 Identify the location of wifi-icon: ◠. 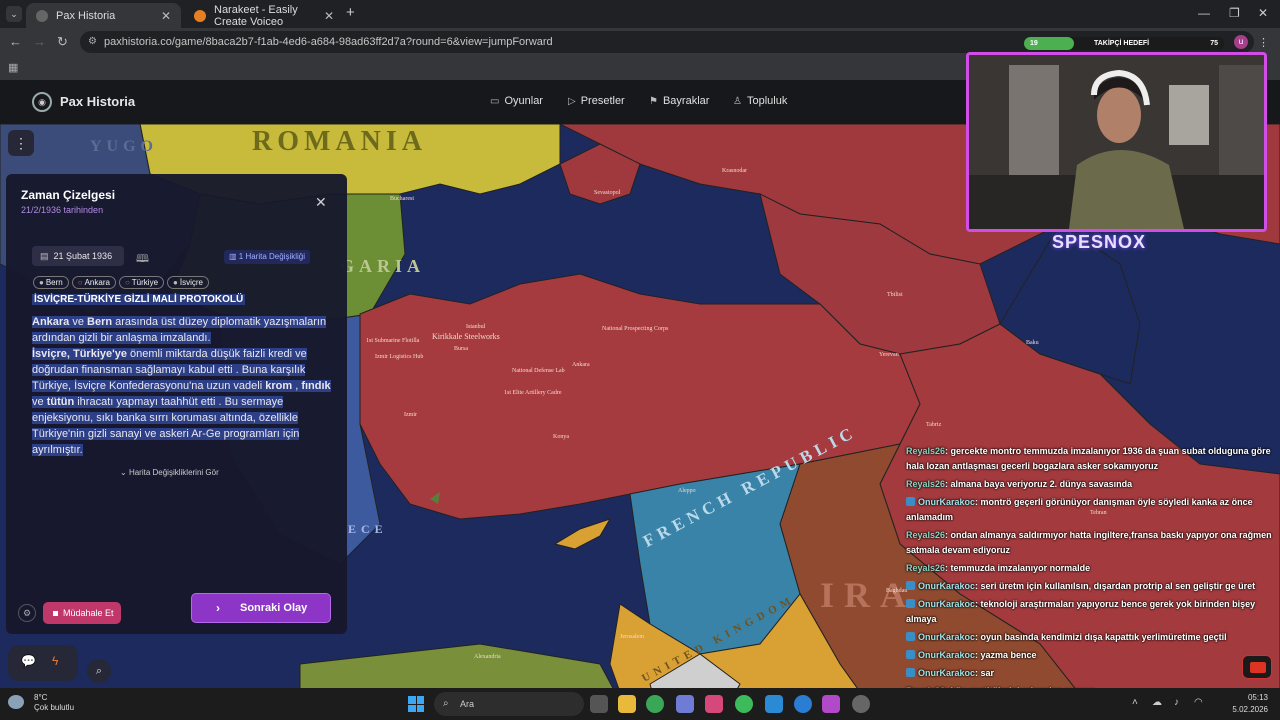
(1198, 702).